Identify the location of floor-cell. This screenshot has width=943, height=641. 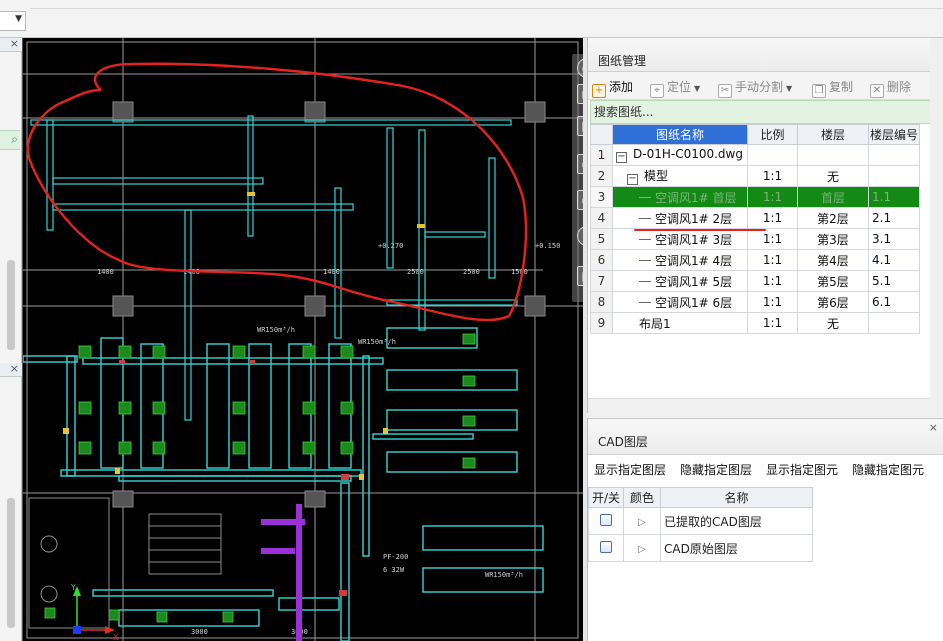
(833, 155).